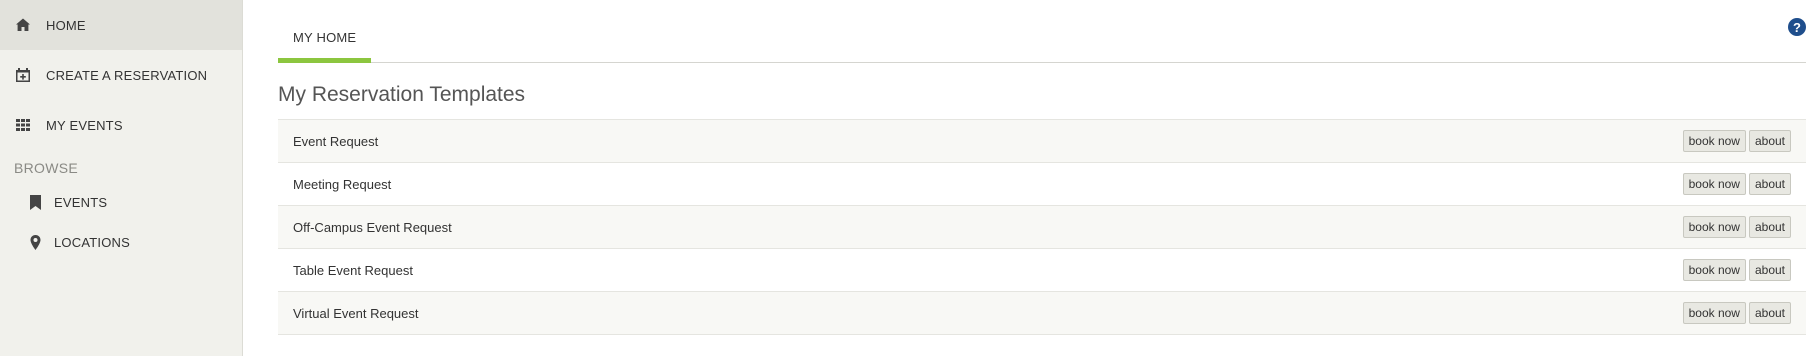 The image size is (1818, 356). I want to click on template-name: Event Request, so click(336, 141).